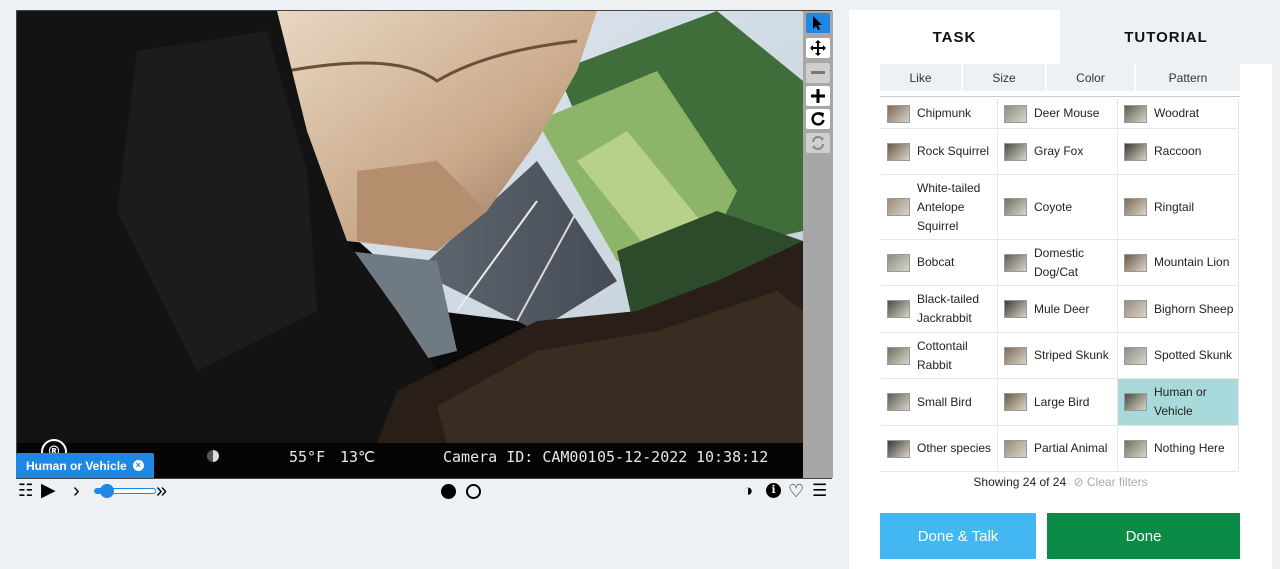 Image resolution: width=1280 pixels, height=569 pixels. What do you see at coordinates (818, 73) in the screenshot?
I see `zoom-out-icon` at bounding box center [818, 73].